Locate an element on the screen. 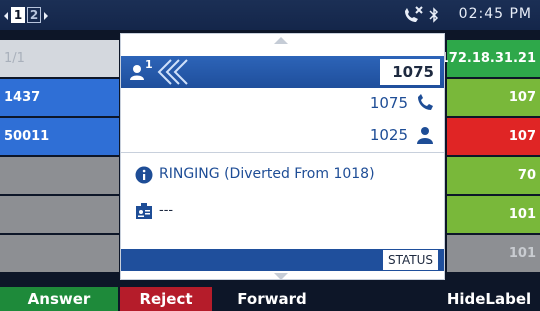 This screenshot has width=540, height=311. blf-key-3: 70 is located at coordinates (493, 176).